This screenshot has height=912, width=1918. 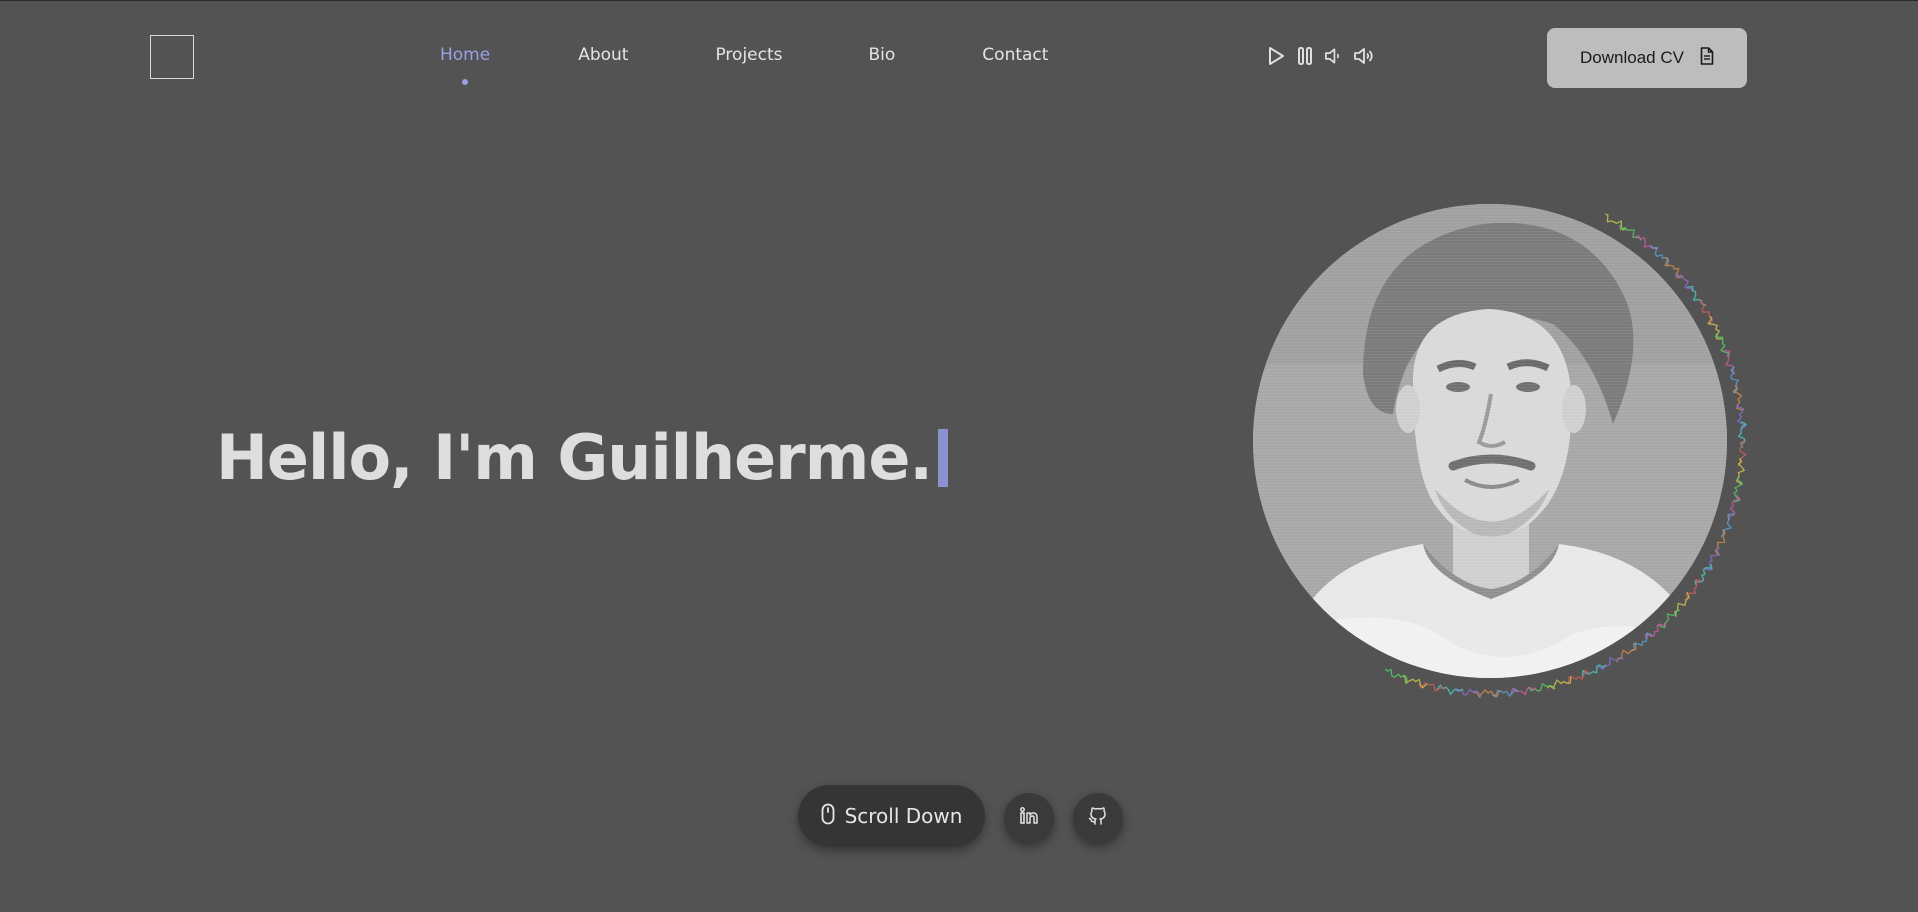 What do you see at coordinates (574, 457) in the screenshot?
I see `hero-greeting: Hello, I'm Guilherme.` at bounding box center [574, 457].